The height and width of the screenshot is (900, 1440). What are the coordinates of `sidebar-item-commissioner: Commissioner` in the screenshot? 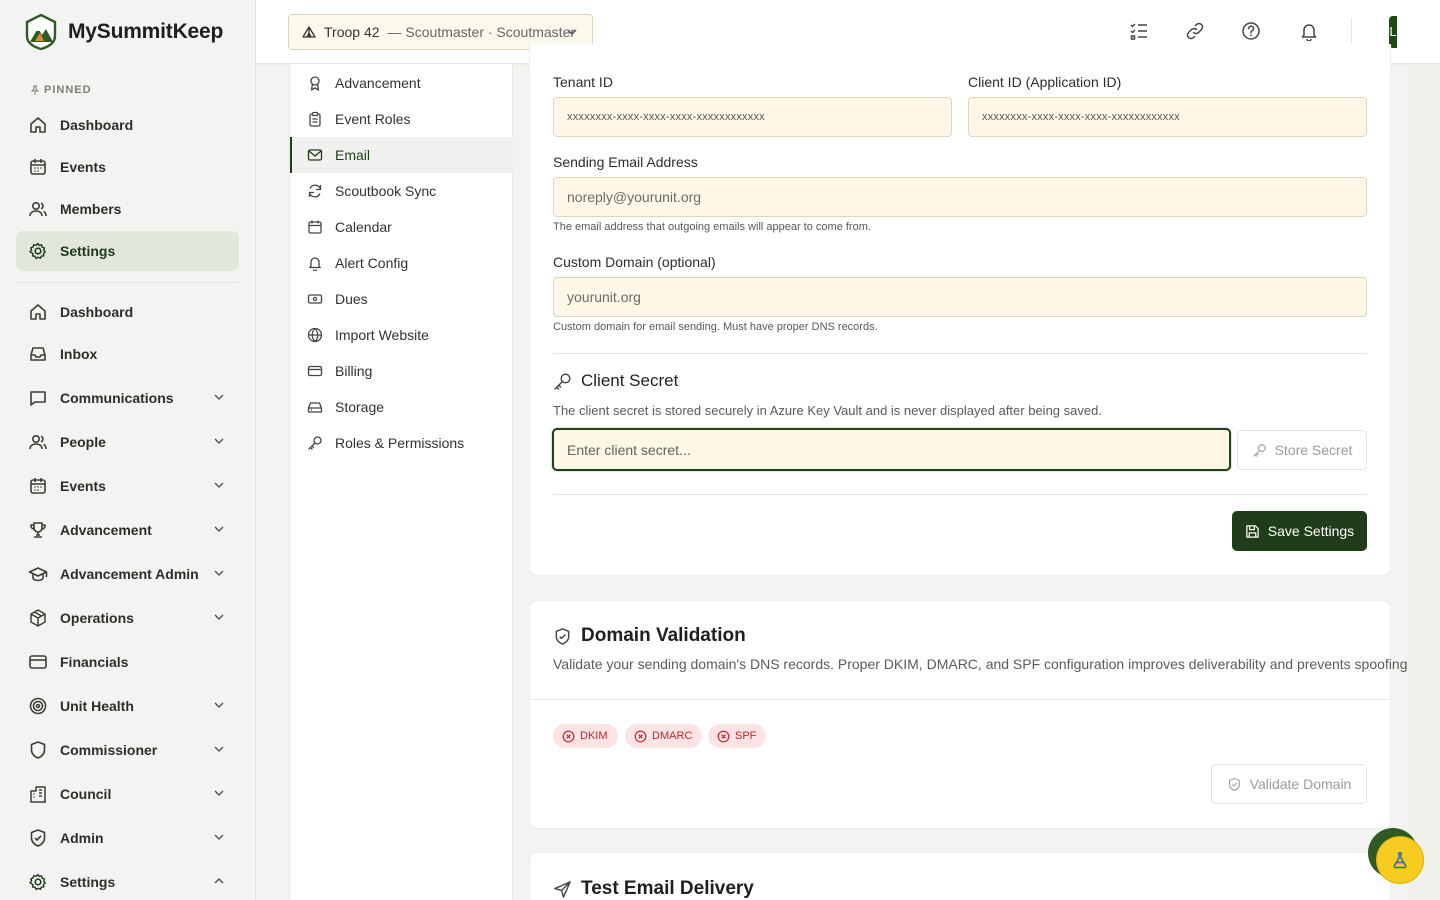 It's located at (127, 750).